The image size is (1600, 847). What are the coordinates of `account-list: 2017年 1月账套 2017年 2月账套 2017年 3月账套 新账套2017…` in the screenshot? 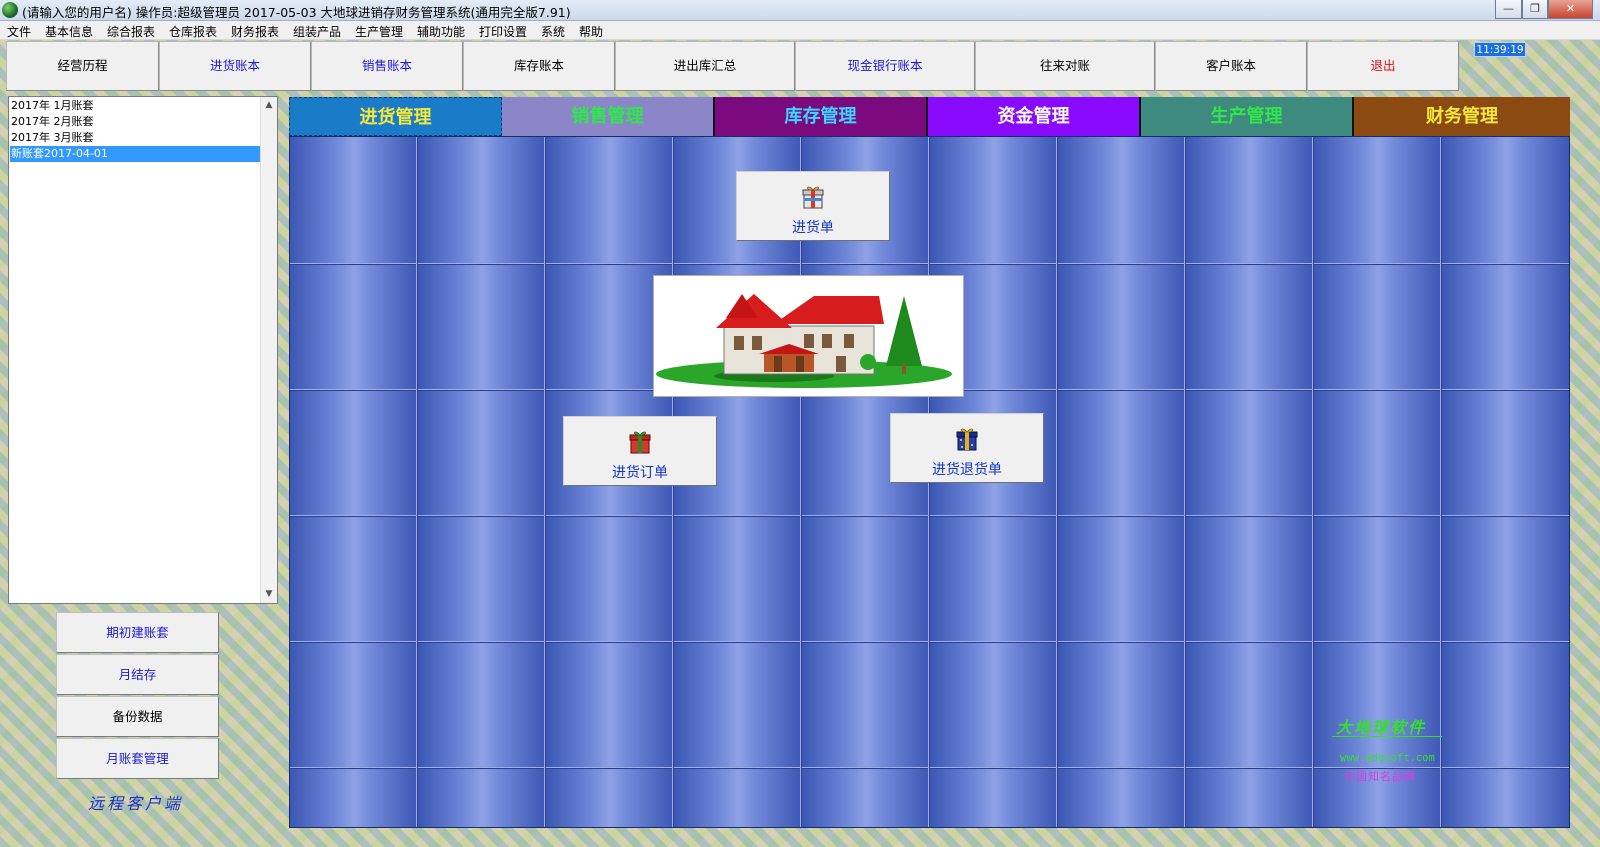 It's located at (143, 350).